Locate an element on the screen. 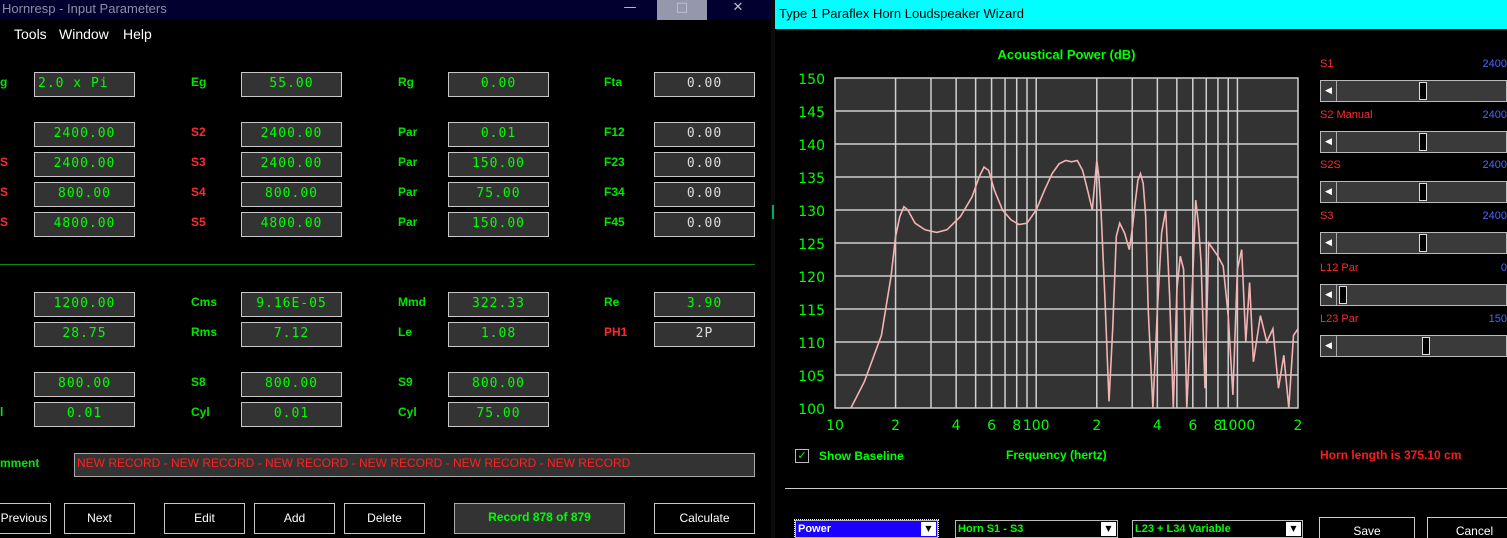  wizard-title-bar: Type 1 Paraflex Horn Loudspeaker Wizard is located at coordinates (1141, 14).